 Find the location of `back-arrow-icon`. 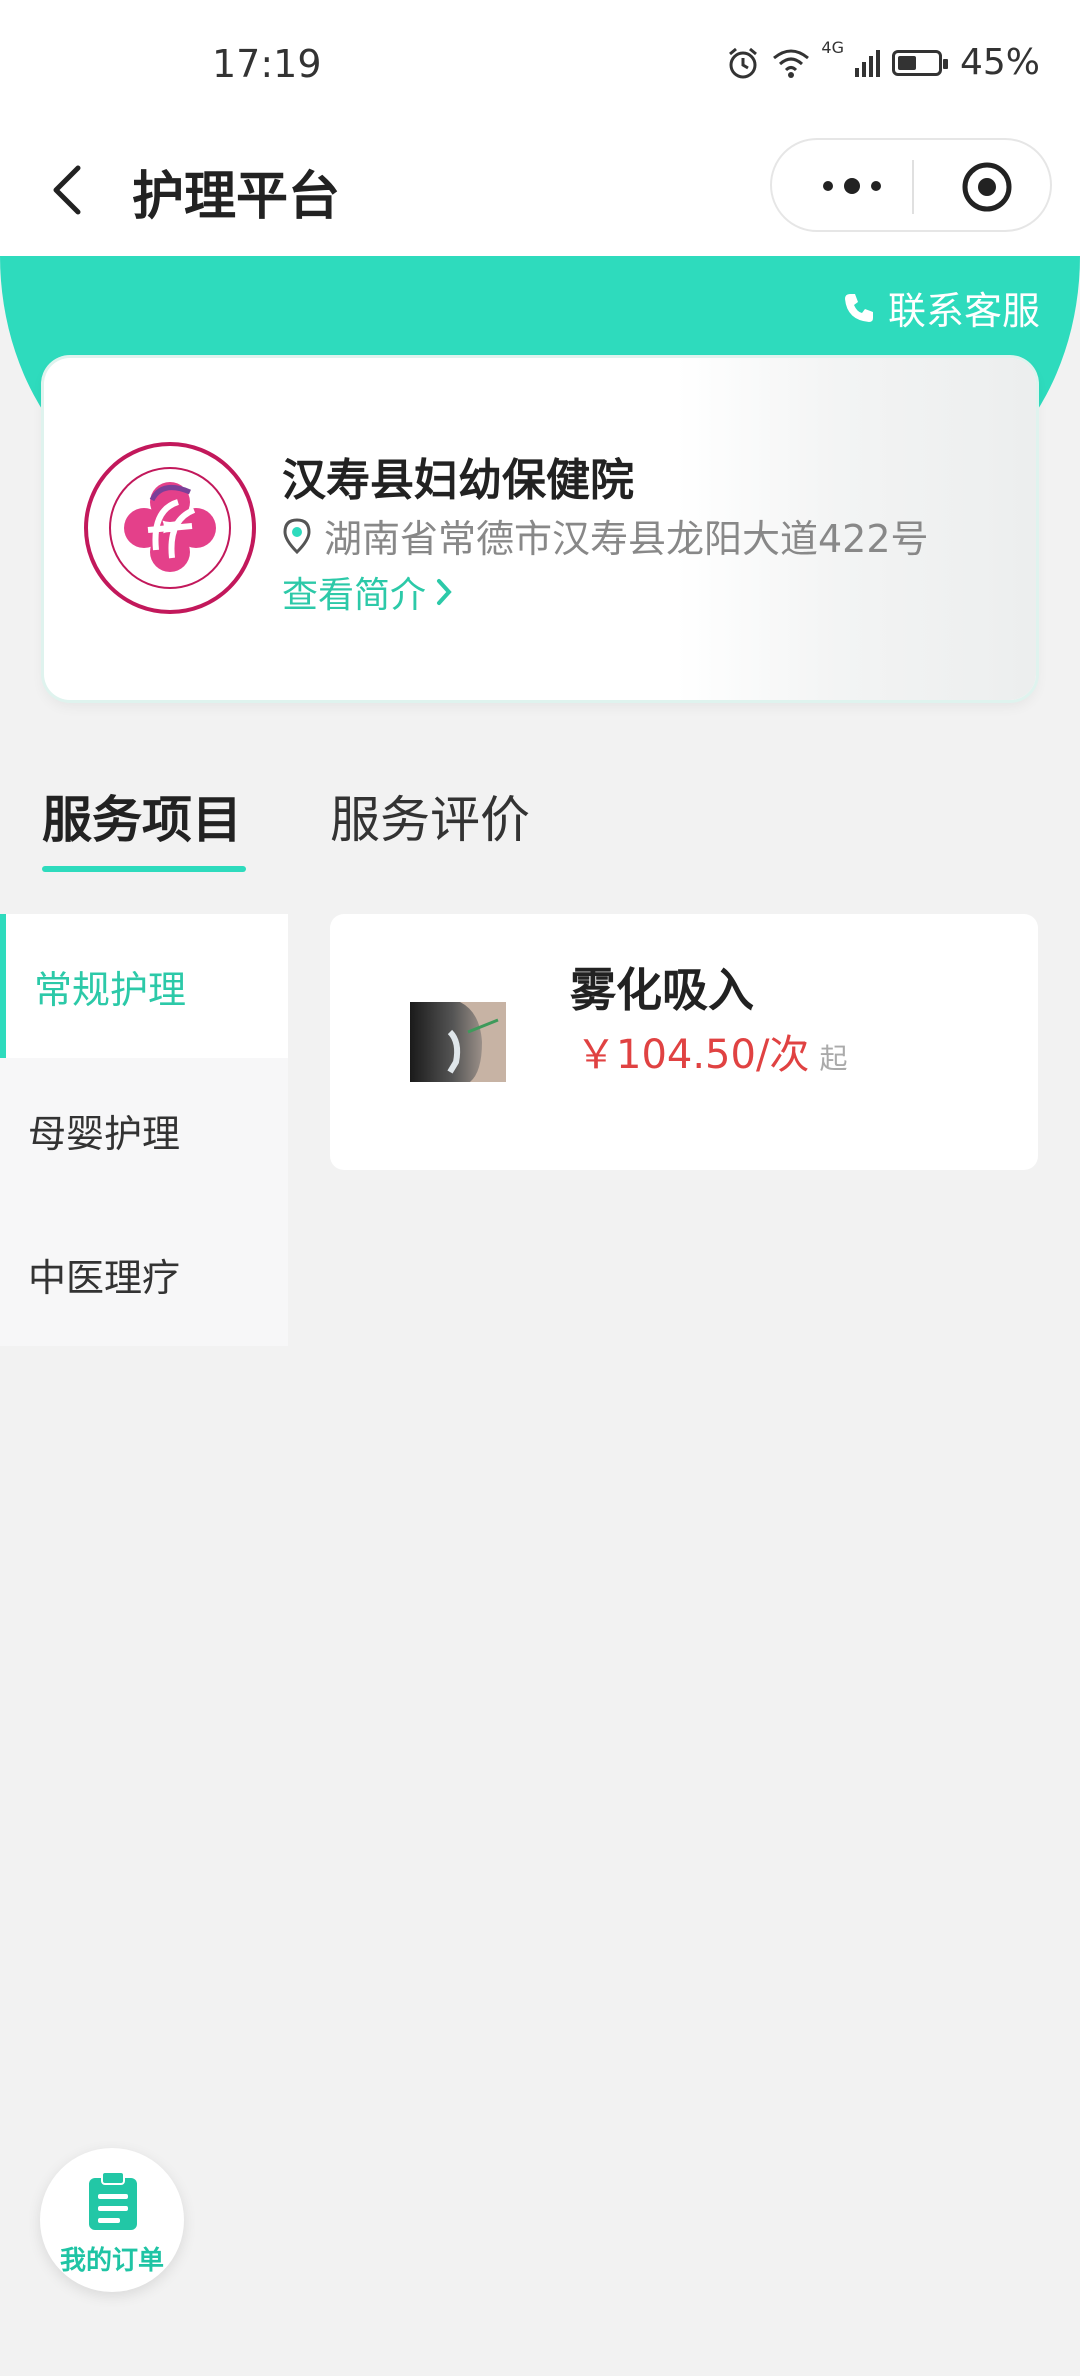

back-arrow-icon is located at coordinates (70, 190).